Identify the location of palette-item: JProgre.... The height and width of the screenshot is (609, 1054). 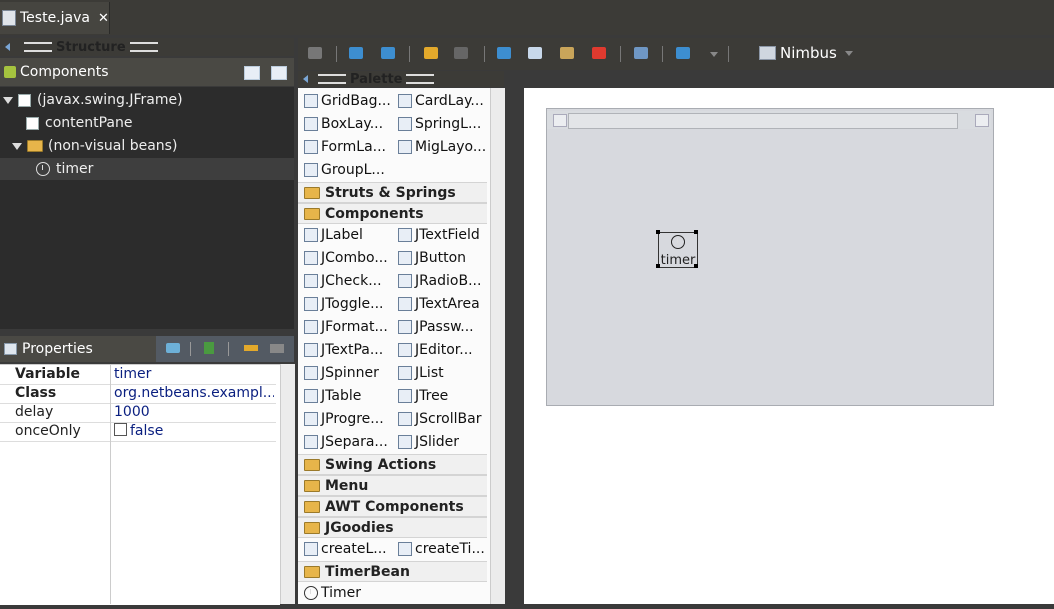
(344, 419).